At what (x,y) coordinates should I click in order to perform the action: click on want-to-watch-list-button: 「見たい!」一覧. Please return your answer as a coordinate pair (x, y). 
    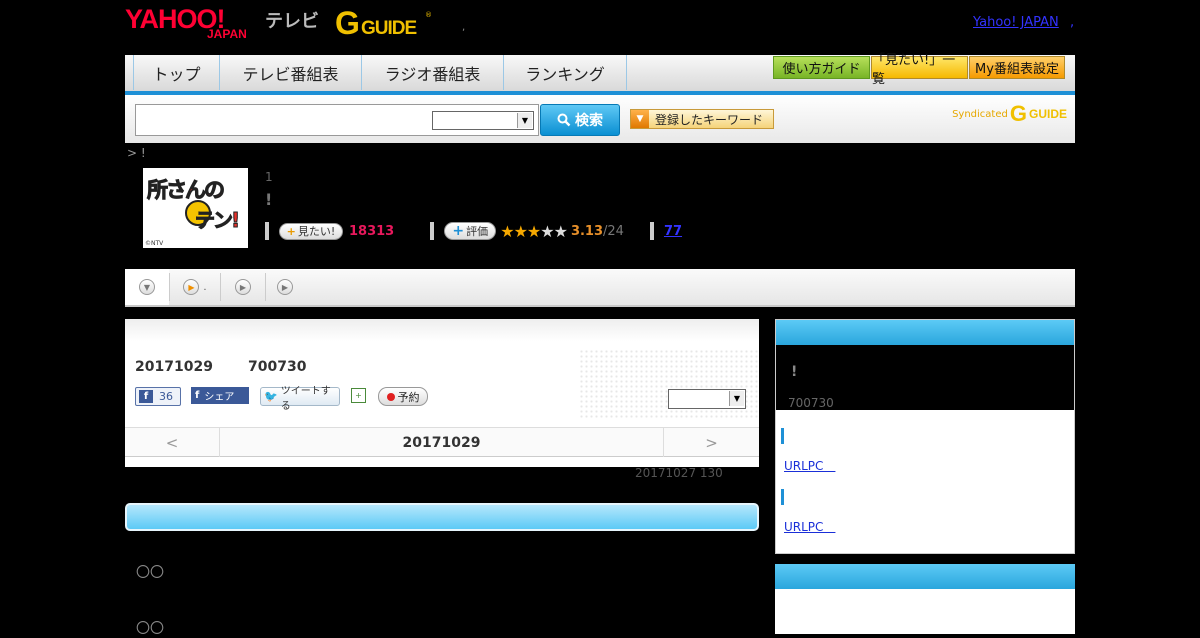
    Looking at the image, I should click on (919, 70).